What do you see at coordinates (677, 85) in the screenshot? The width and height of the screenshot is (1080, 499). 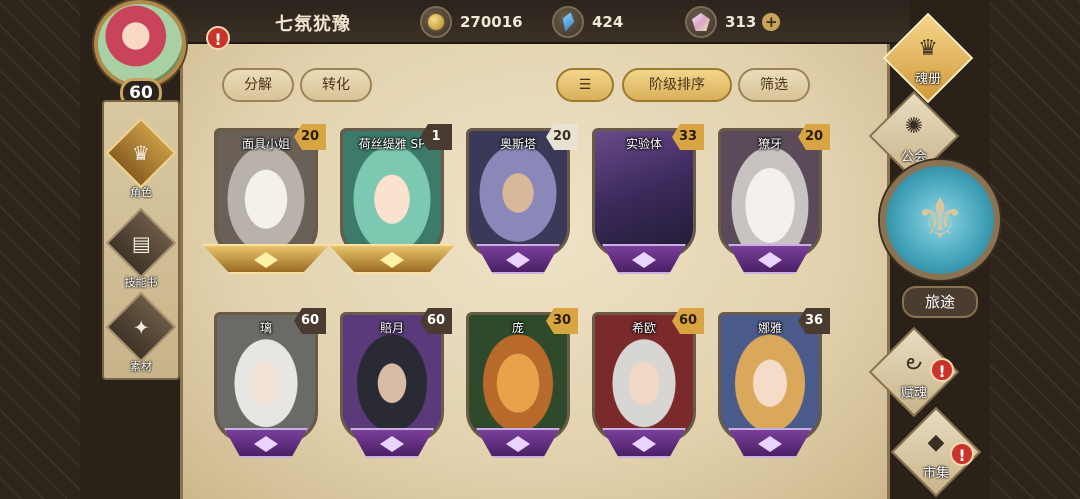 I see `rank-sort-button: 阶级排序` at bounding box center [677, 85].